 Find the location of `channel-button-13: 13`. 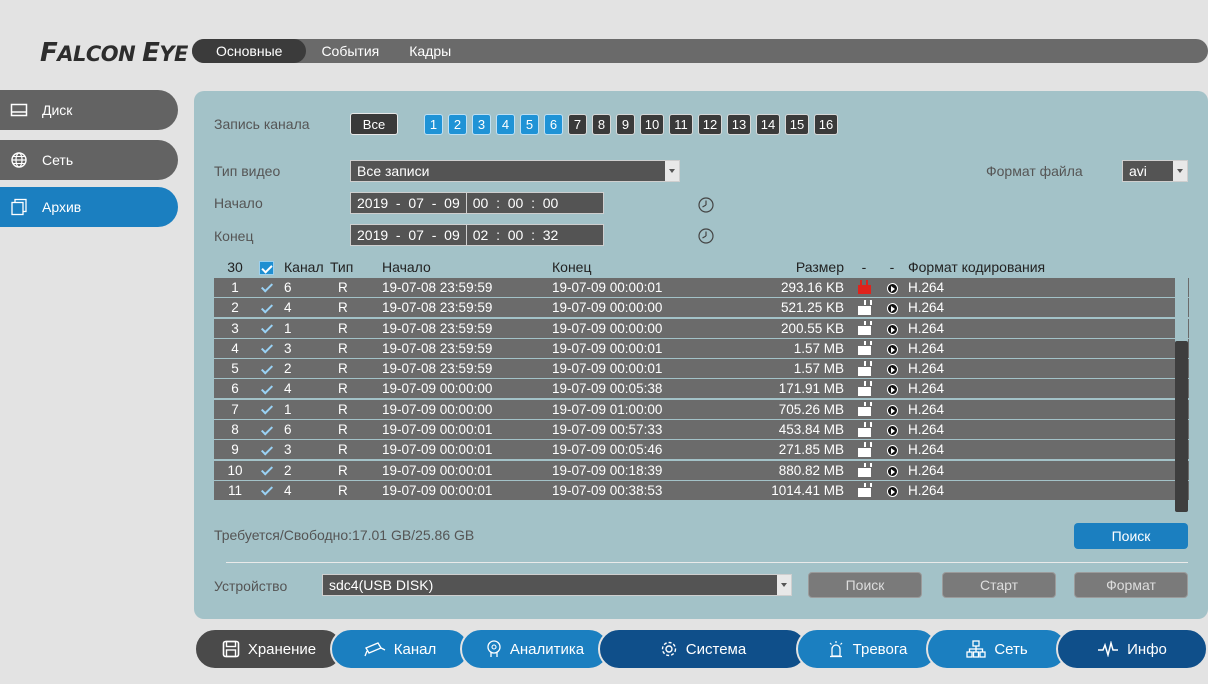

channel-button-13: 13 is located at coordinates (739, 124).